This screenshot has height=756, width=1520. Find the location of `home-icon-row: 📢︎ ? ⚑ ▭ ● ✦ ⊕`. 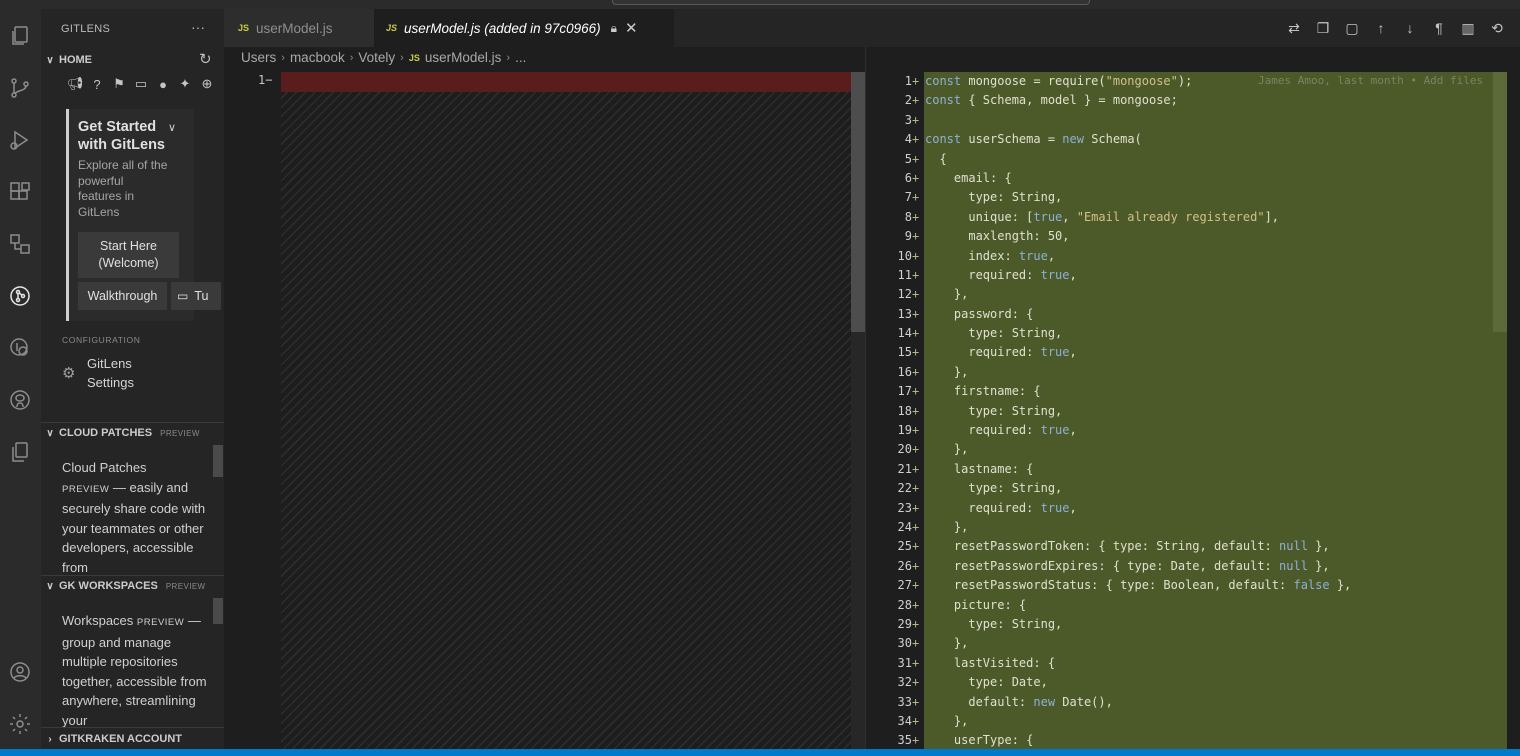

home-icon-row: 📢︎ ? ⚑ ▭ ● ✦ ⊕ is located at coordinates (141, 84).